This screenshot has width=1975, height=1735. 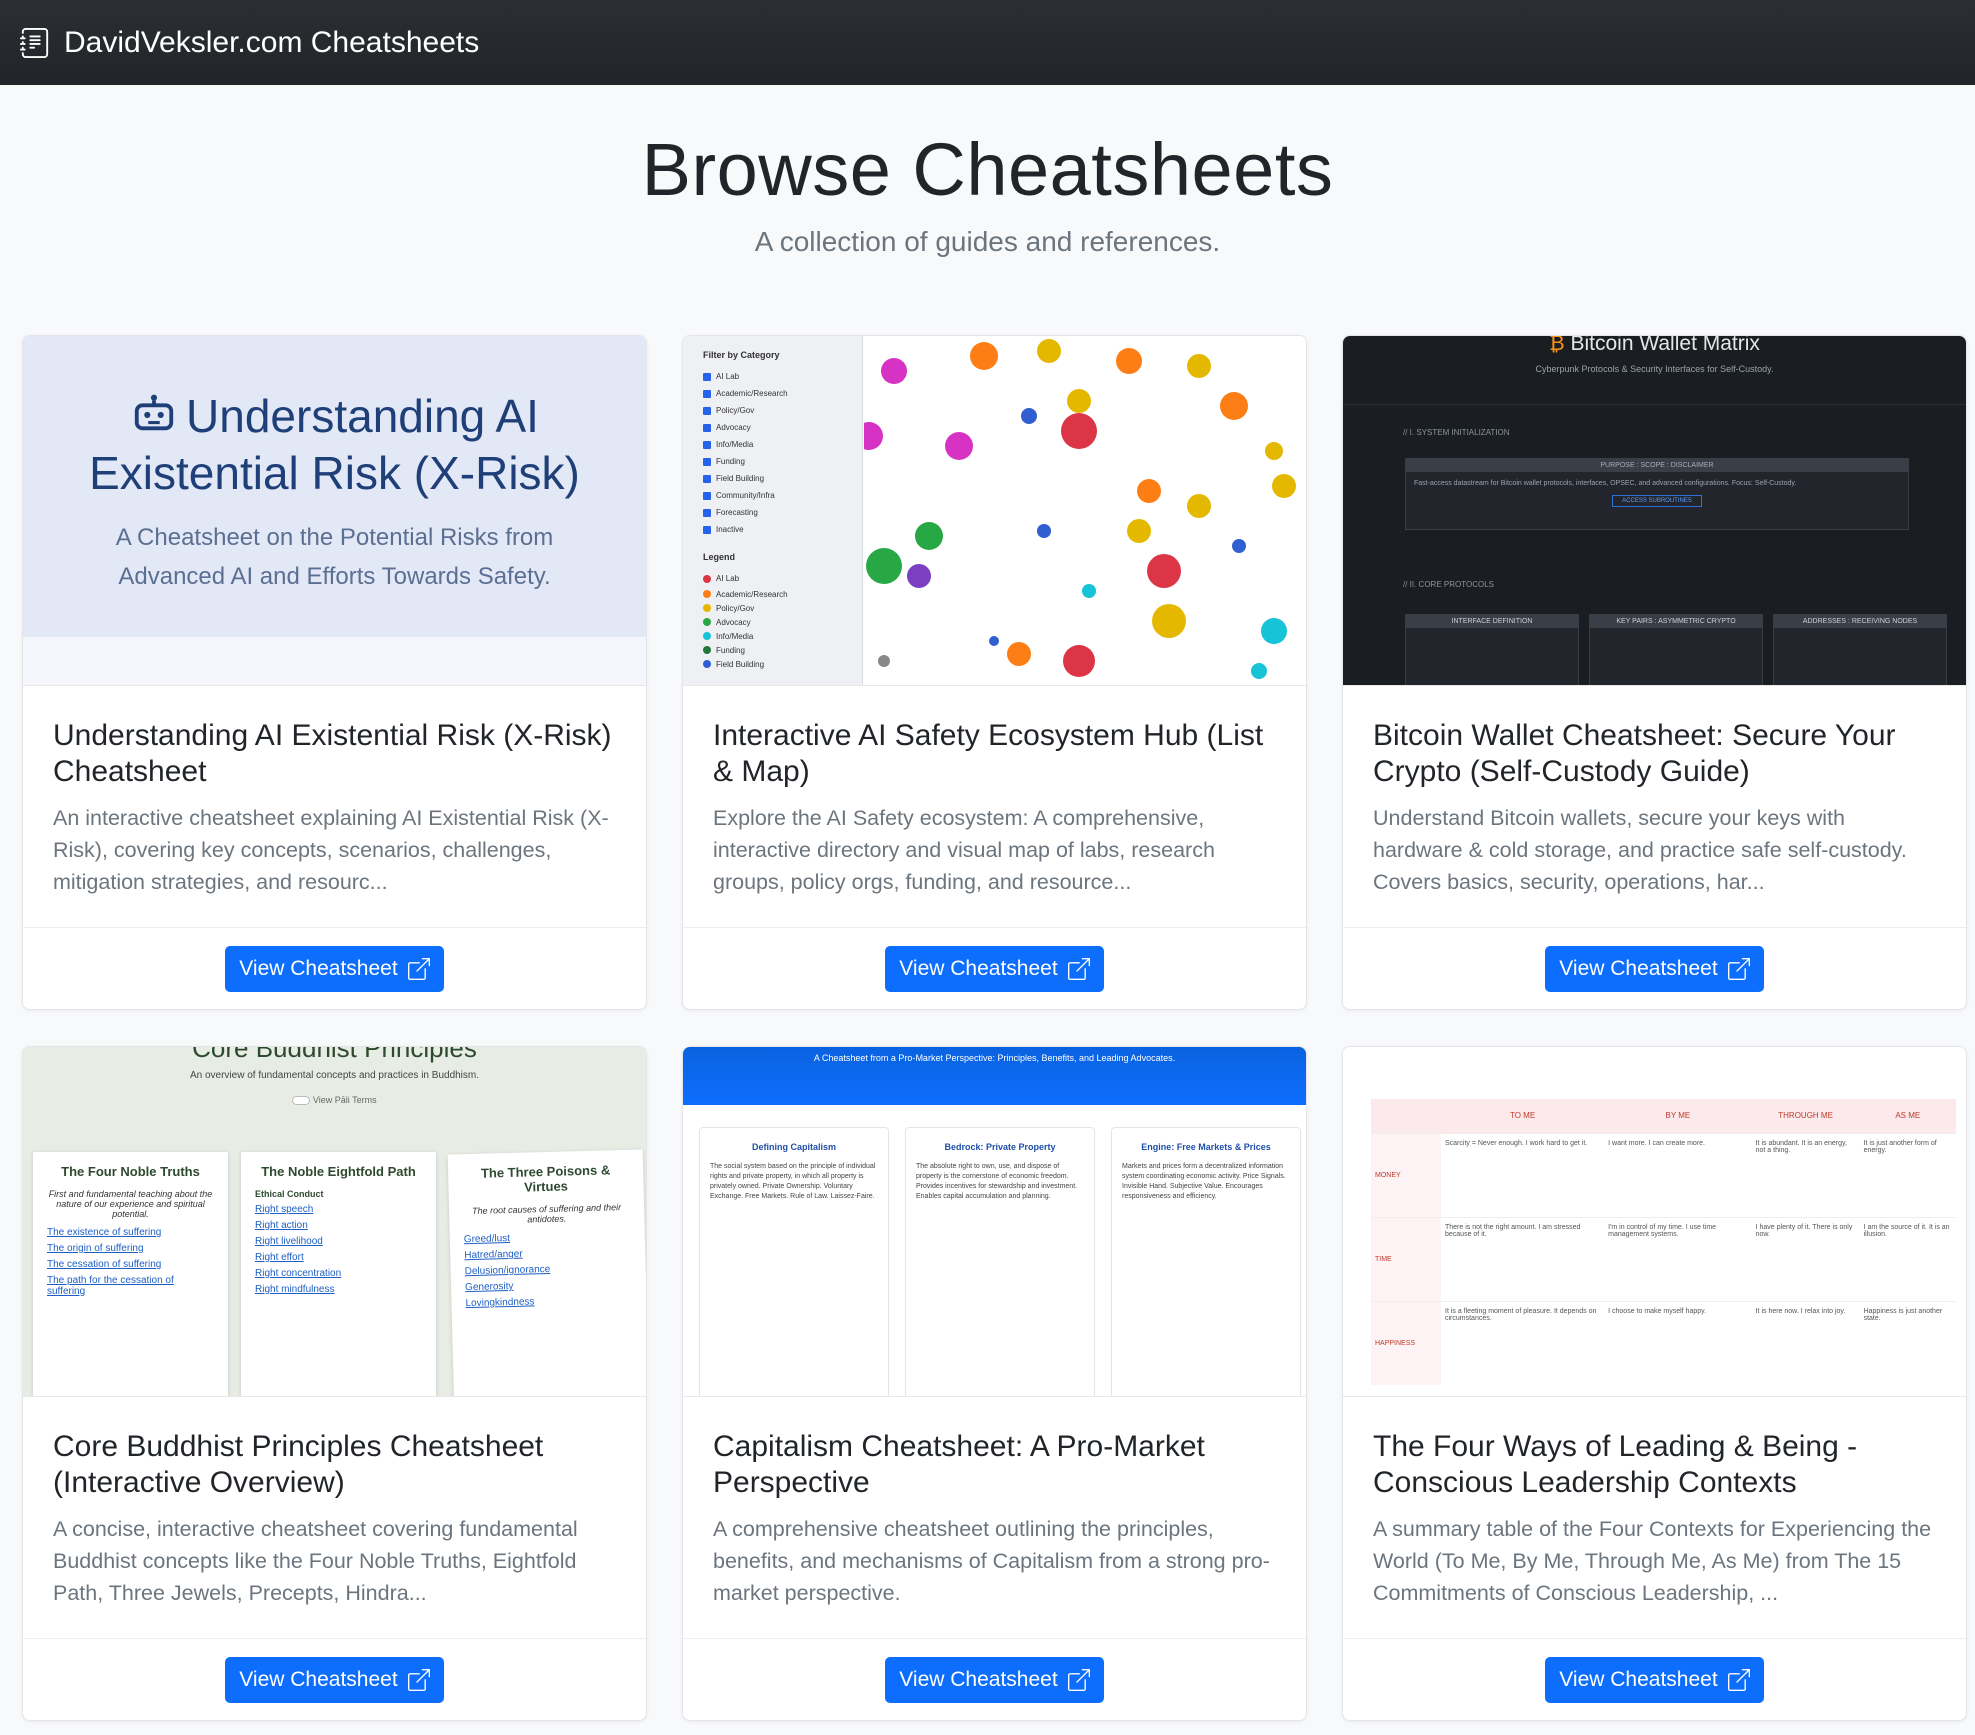 What do you see at coordinates (34, 42) in the screenshot?
I see `journal-text-icon` at bounding box center [34, 42].